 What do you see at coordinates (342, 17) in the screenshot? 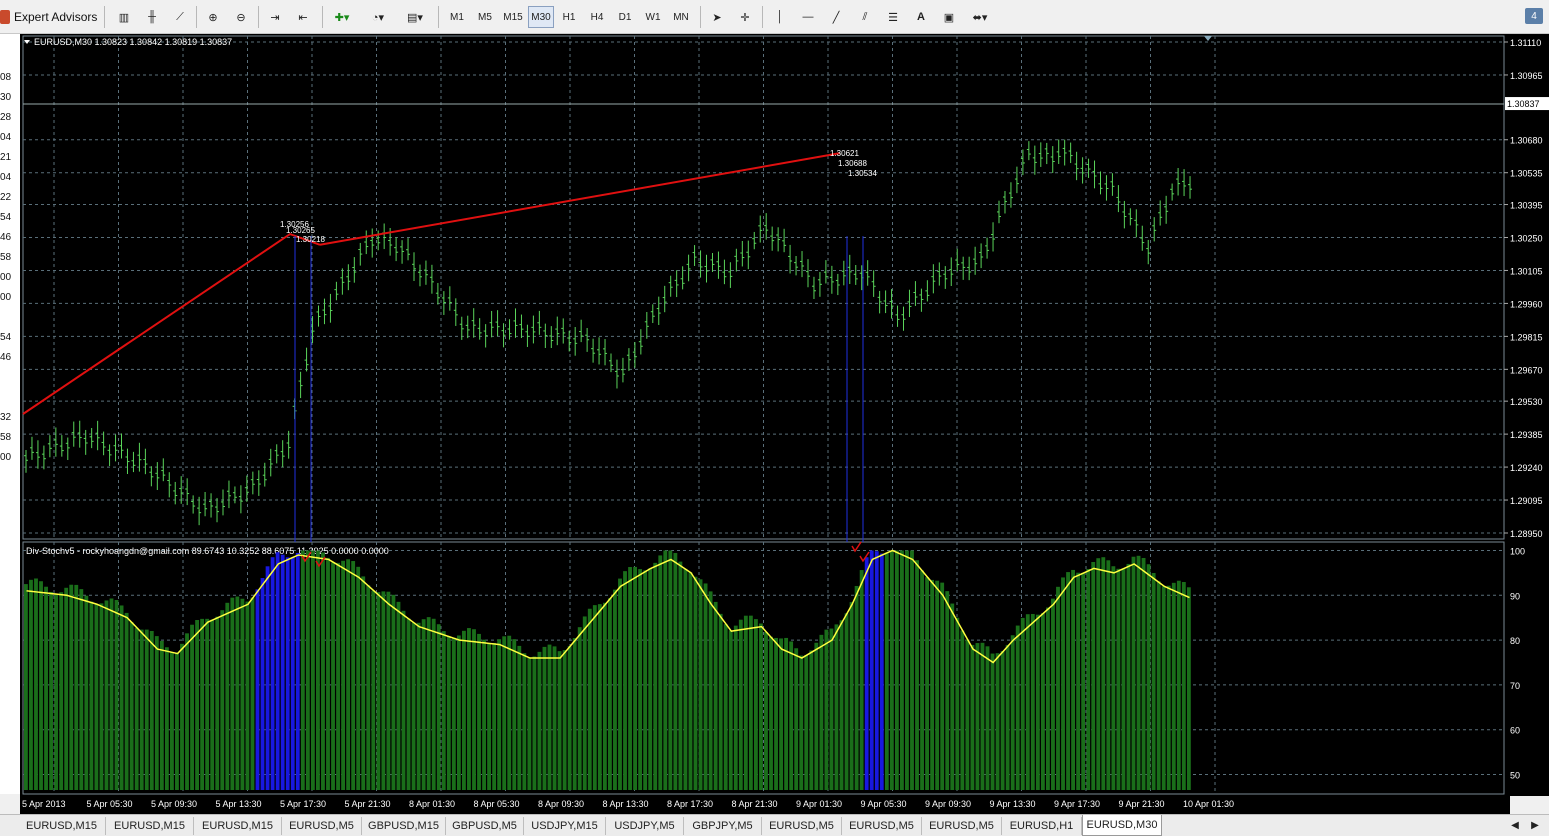
I see `indicators-icon: ✚▾` at bounding box center [342, 17].